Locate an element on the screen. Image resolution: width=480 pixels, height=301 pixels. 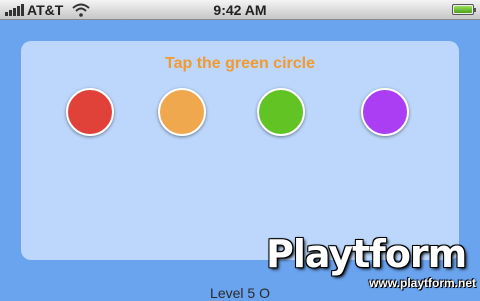
watermark-logo: Playtform is located at coordinates (366, 254).